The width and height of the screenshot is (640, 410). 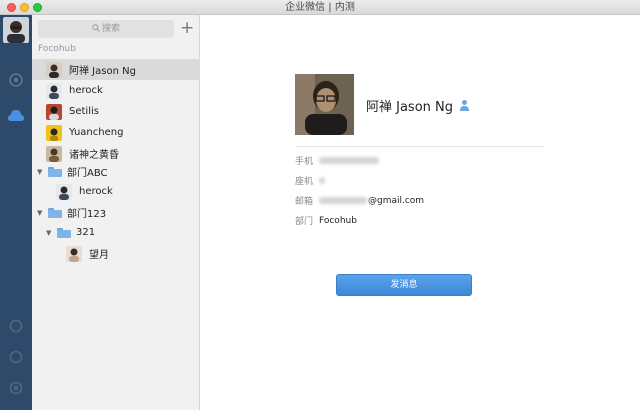 What do you see at coordinates (16, 326) in the screenshot?
I see `apps-icon` at bounding box center [16, 326].